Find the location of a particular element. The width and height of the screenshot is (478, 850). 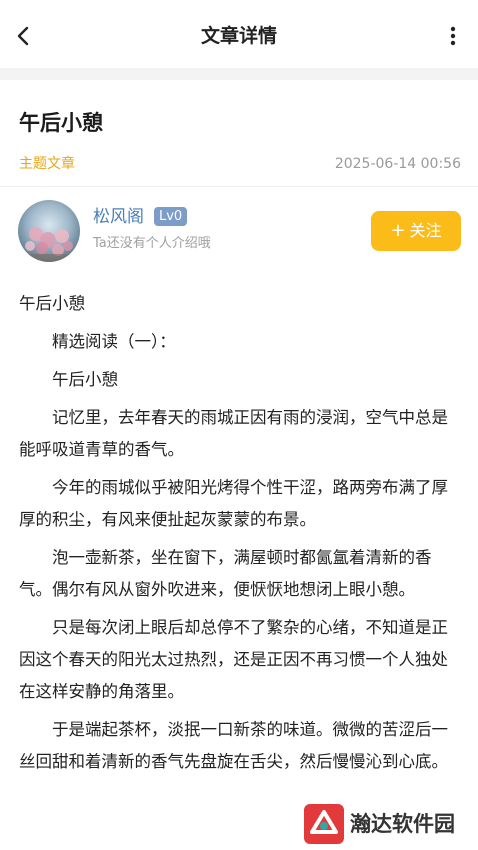

section-divider is located at coordinates (239, 74).